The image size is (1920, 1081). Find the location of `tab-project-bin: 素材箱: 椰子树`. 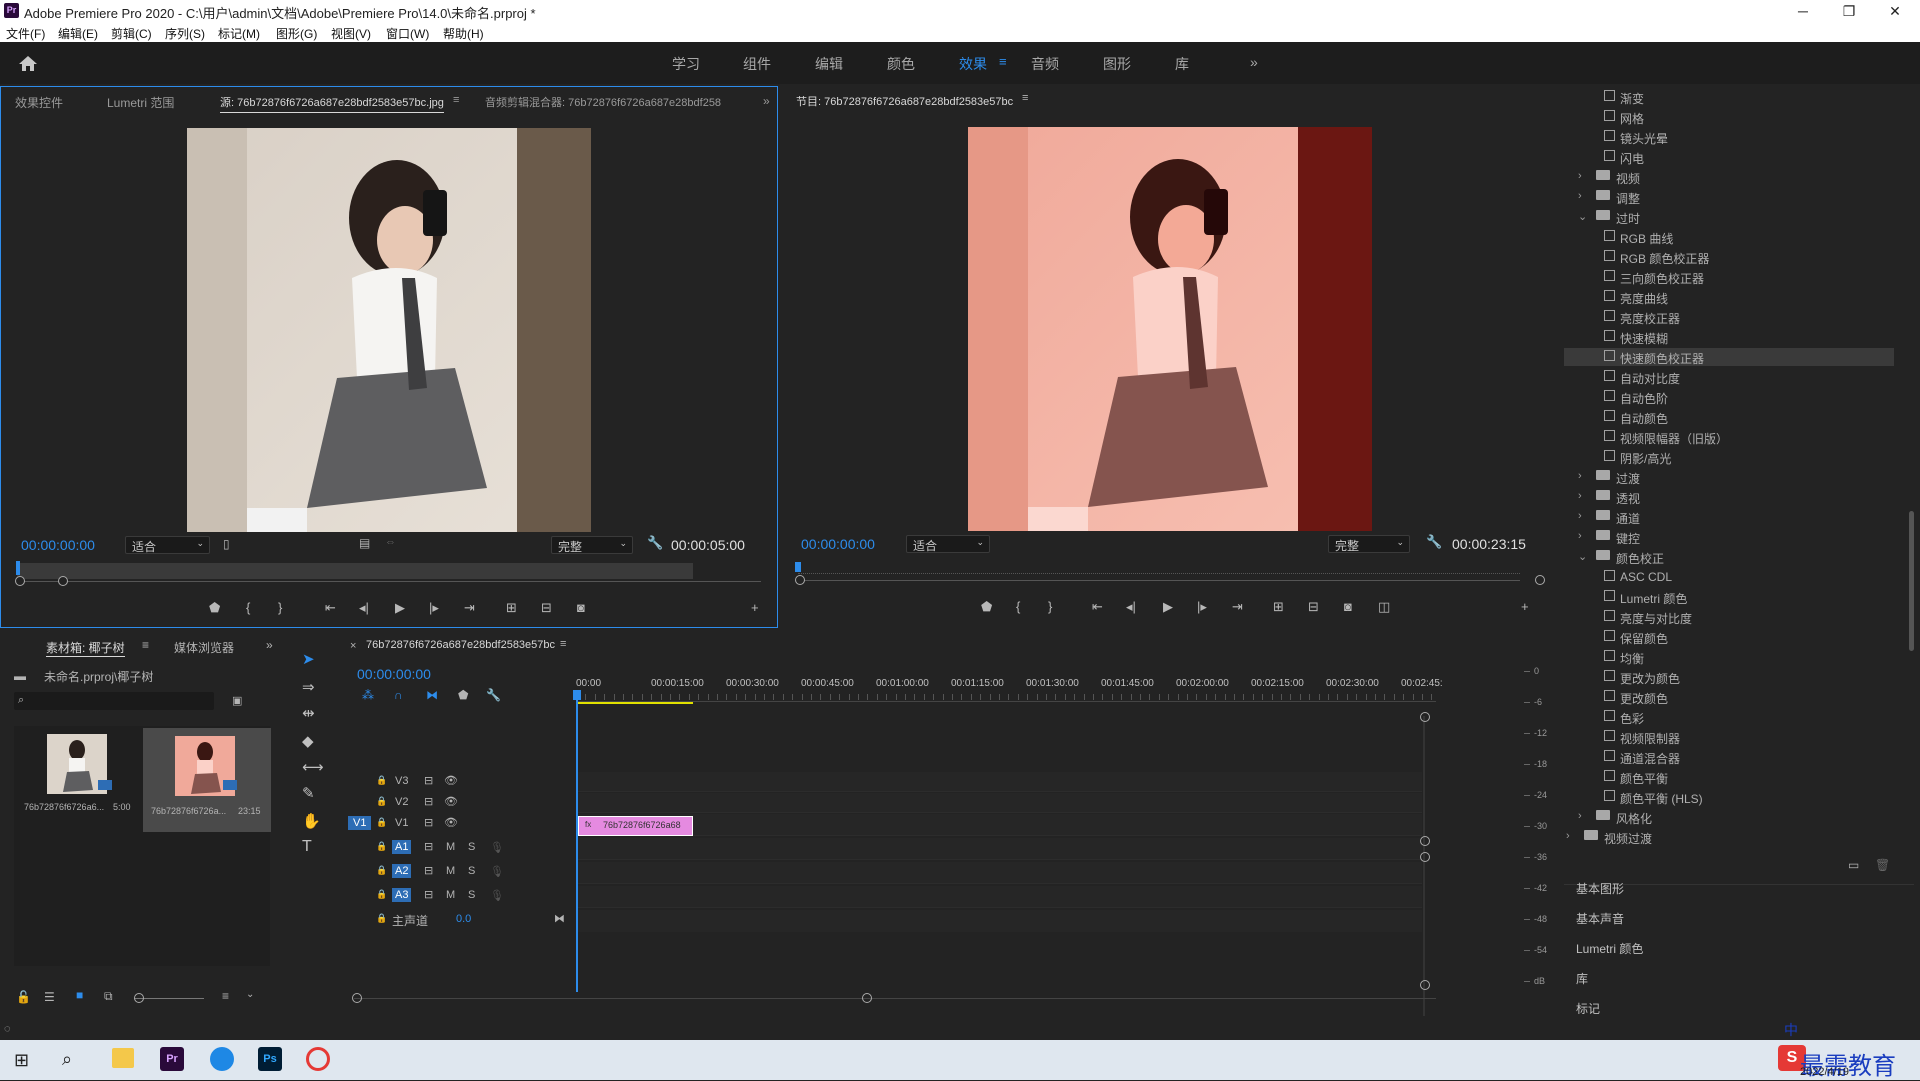

tab-project-bin: 素材箱: 椰子树 is located at coordinates (85, 648).